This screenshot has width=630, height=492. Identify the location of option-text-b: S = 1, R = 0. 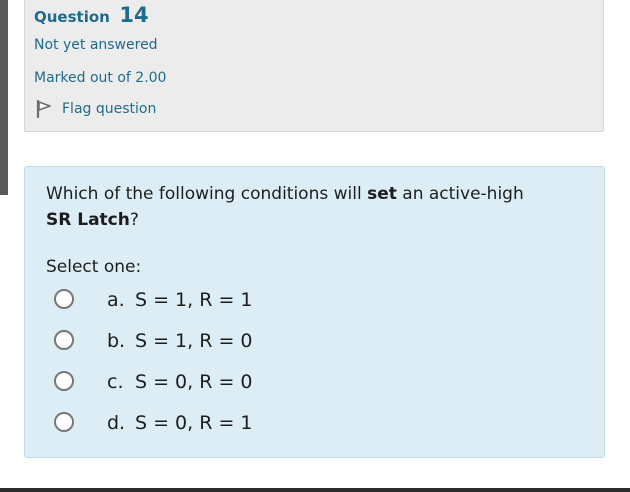
(194, 341).